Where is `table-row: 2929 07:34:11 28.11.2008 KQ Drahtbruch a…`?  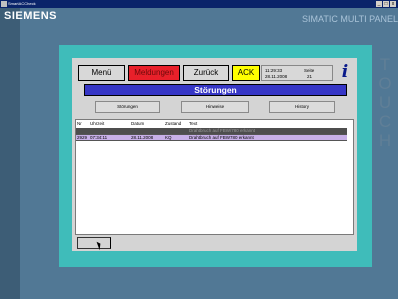 table-row: 2929 07:34:11 28.11.2008 KQ Drahtbruch a… is located at coordinates (211, 137).